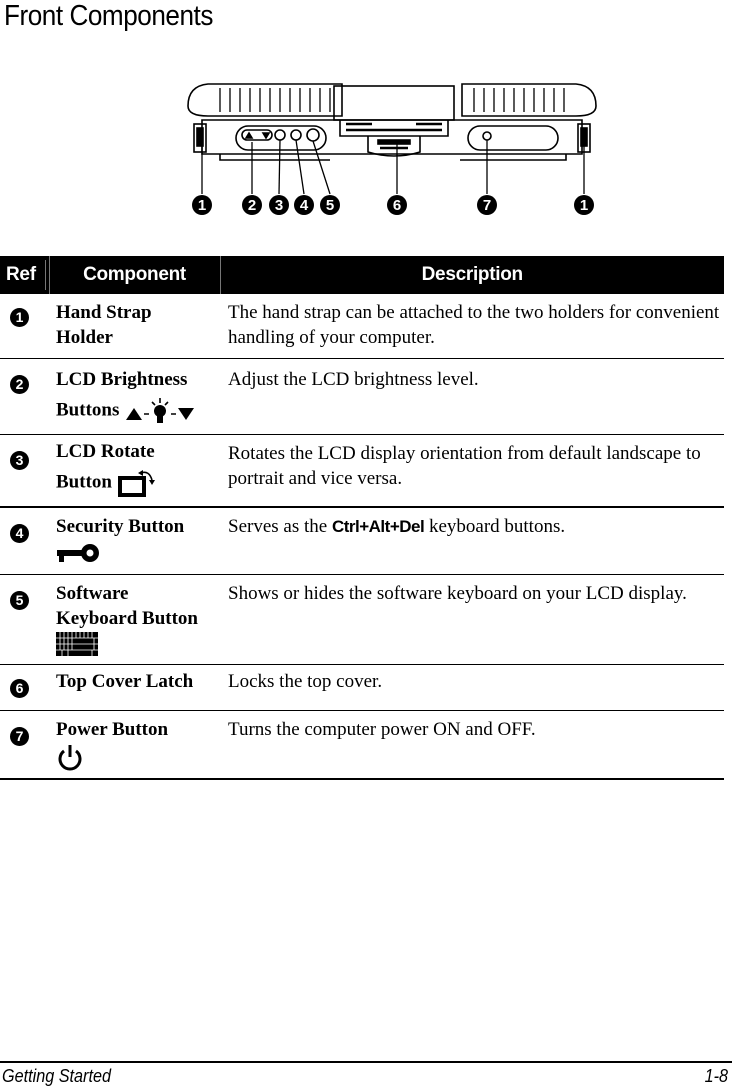 The height and width of the screenshot is (1089, 732). I want to click on component-name: Top Cover Latch, so click(125, 682).